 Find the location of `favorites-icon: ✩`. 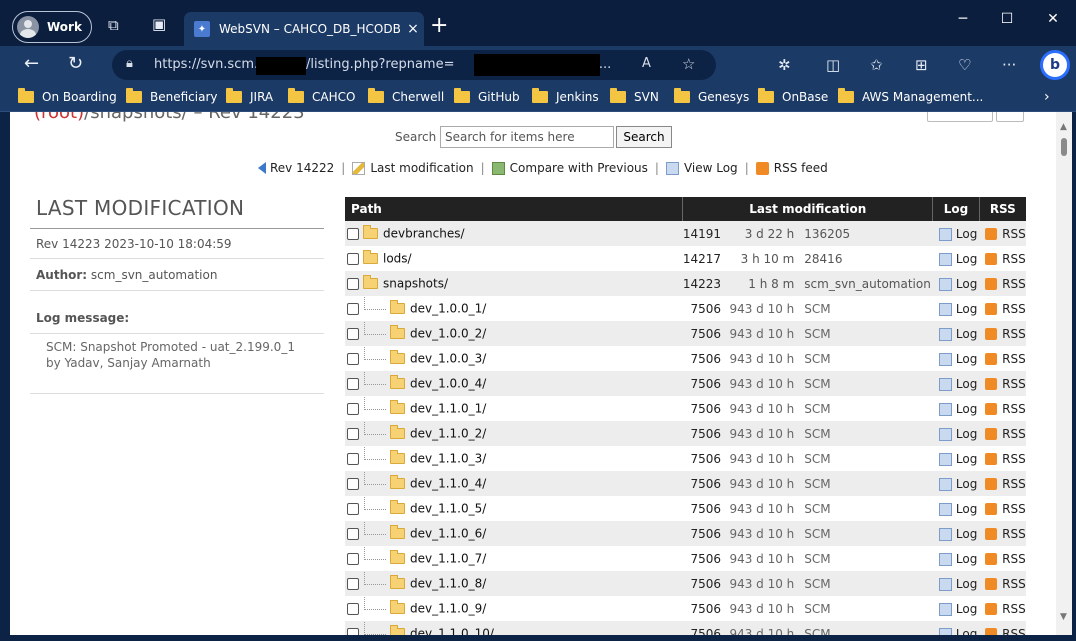

favorites-icon: ✩ is located at coordinates (876, 65).